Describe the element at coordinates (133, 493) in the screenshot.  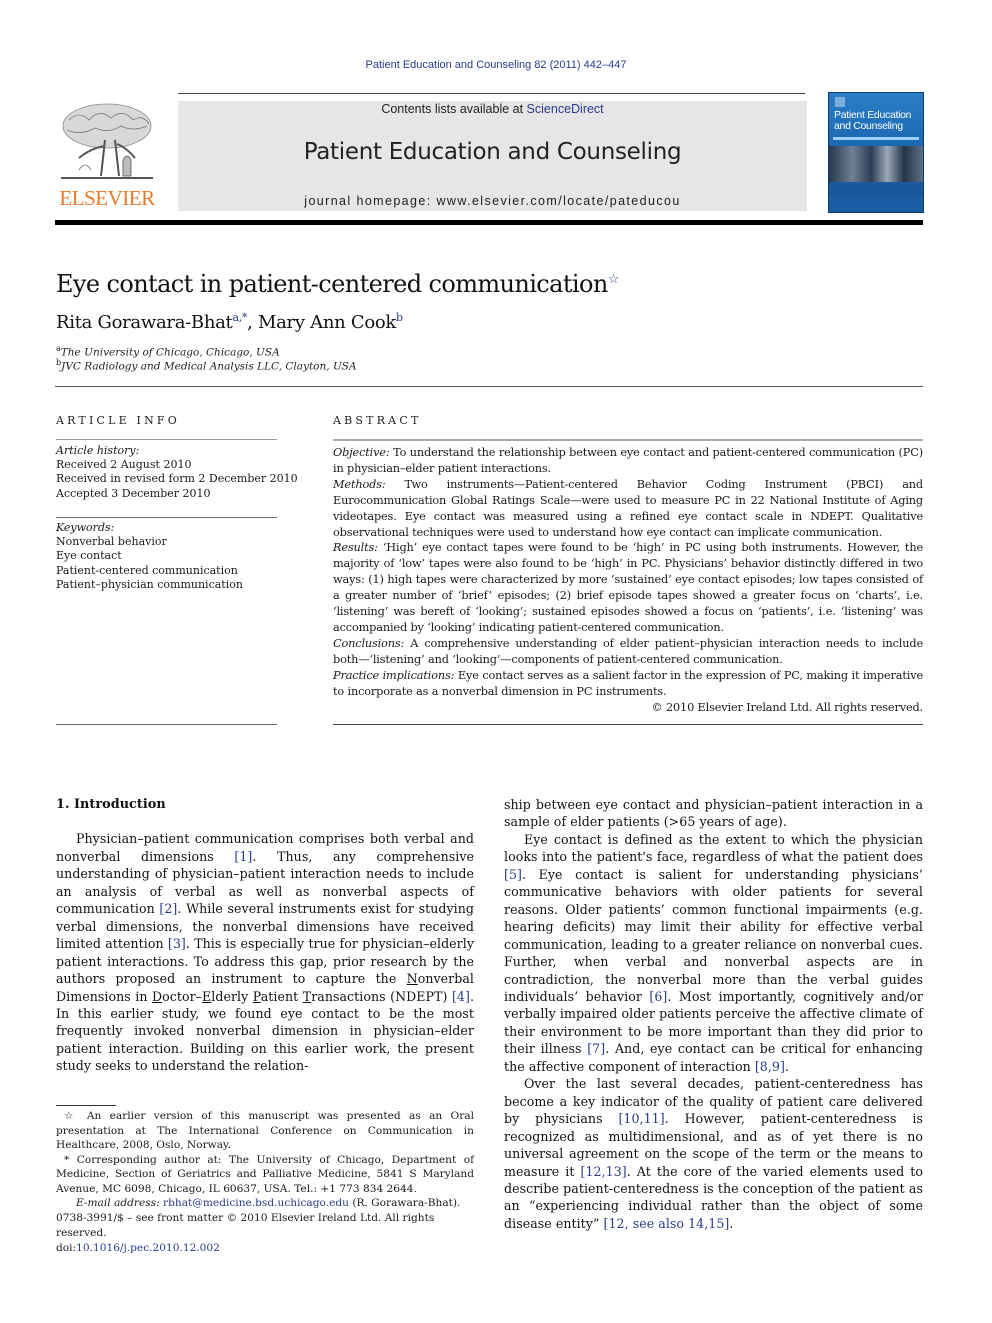
I see `history-item: Accepted 3 December 2010` at that location.